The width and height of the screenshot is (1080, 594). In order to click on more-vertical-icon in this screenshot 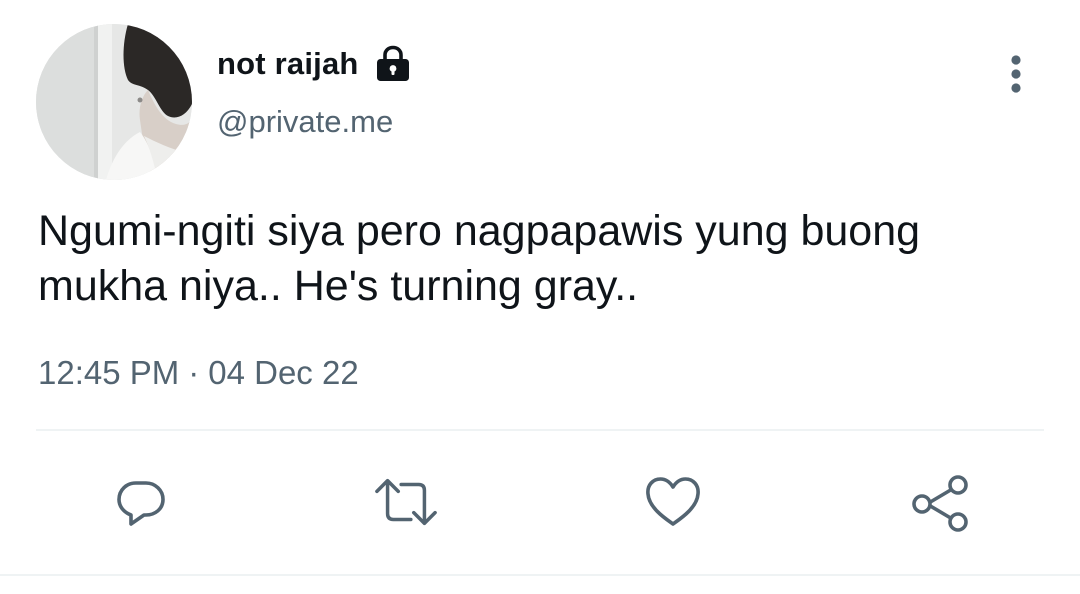, I will do `click(1016, 74)`.